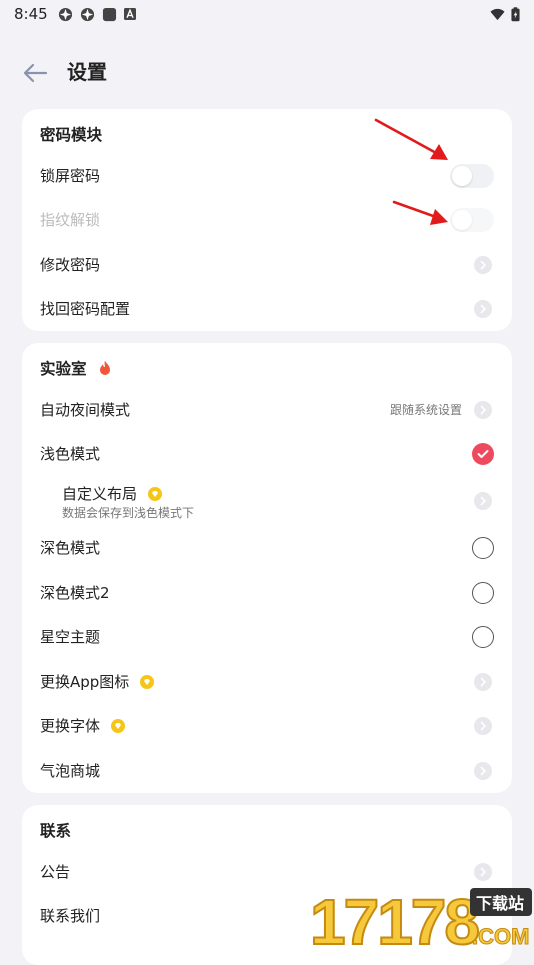 The width and height of the screenshot is (534, 965). What do you see at coordinates (267, 14) in the screenshot?
I see `status-bar: 8:45` at bounding box center [267, 14].